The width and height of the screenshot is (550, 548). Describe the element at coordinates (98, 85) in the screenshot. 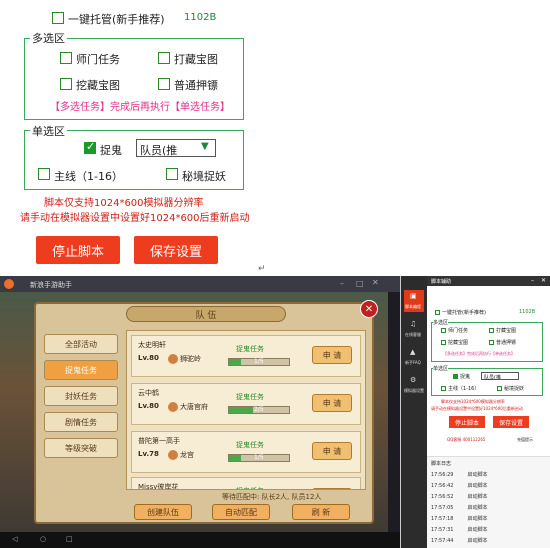

I see `dig-treasure-label: 挖藏宝图` at that location.